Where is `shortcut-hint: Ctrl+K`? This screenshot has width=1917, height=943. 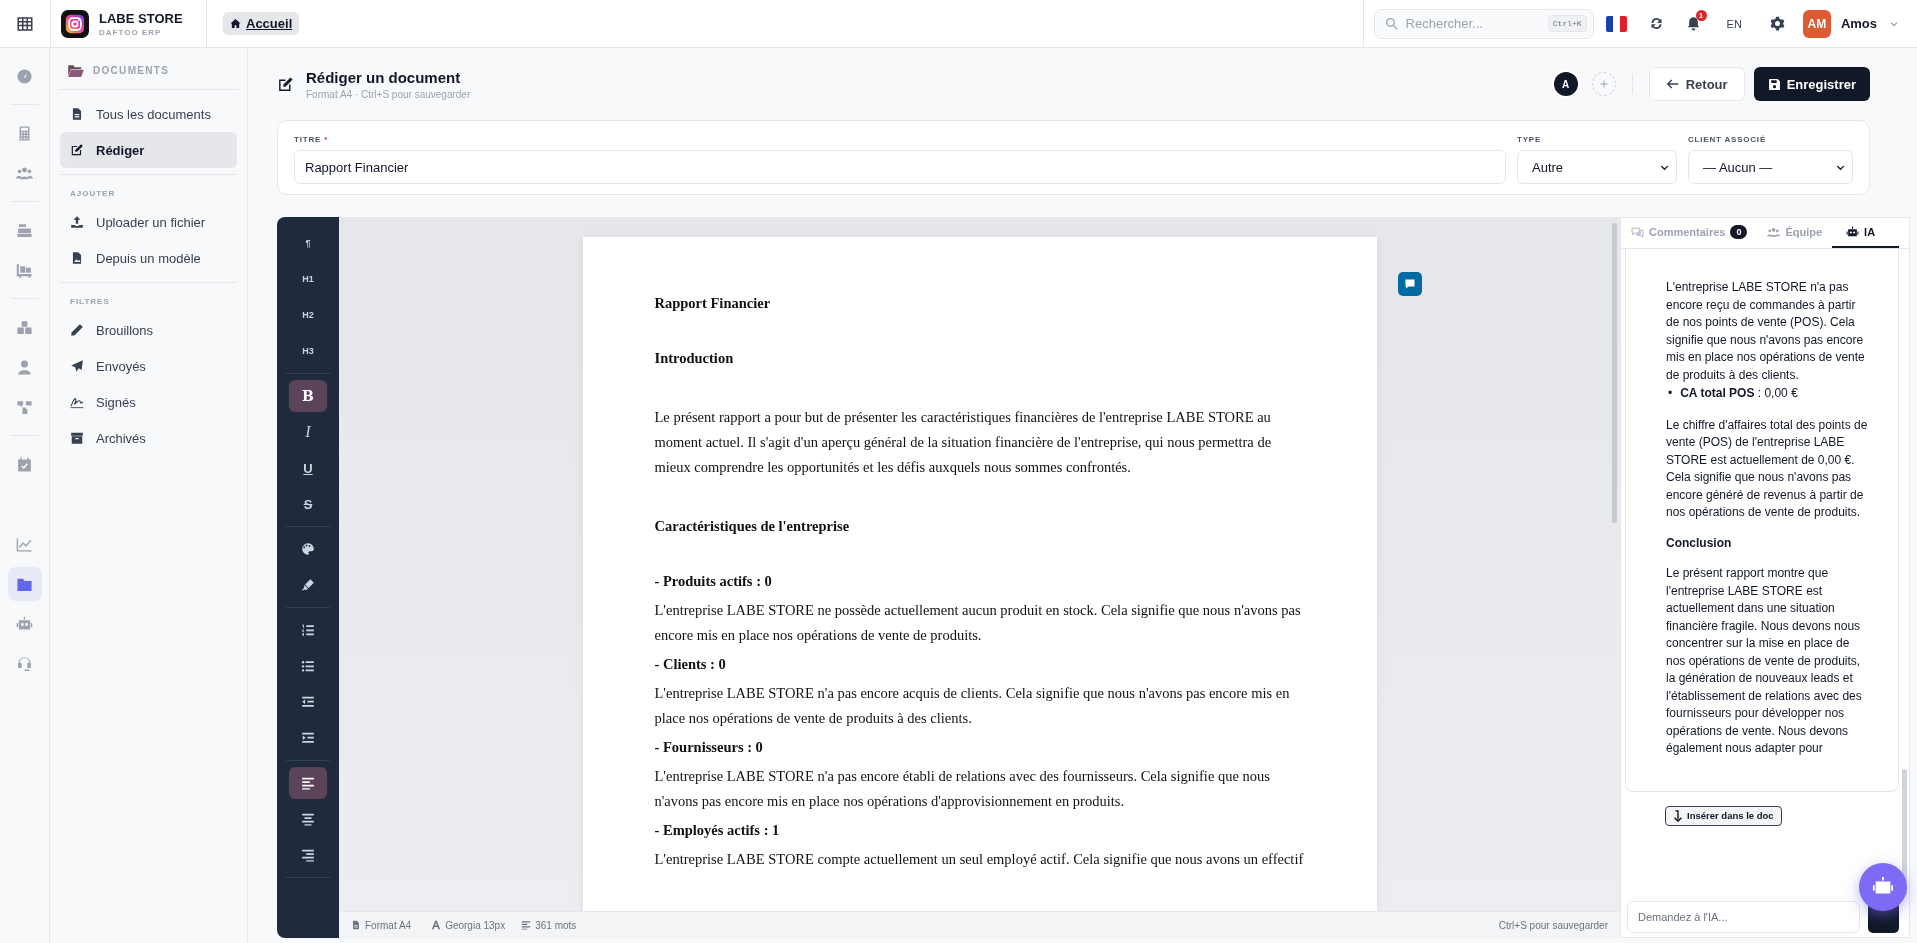
shortcut-hint: Ctrl+K is located at coordinates (1567, 23).